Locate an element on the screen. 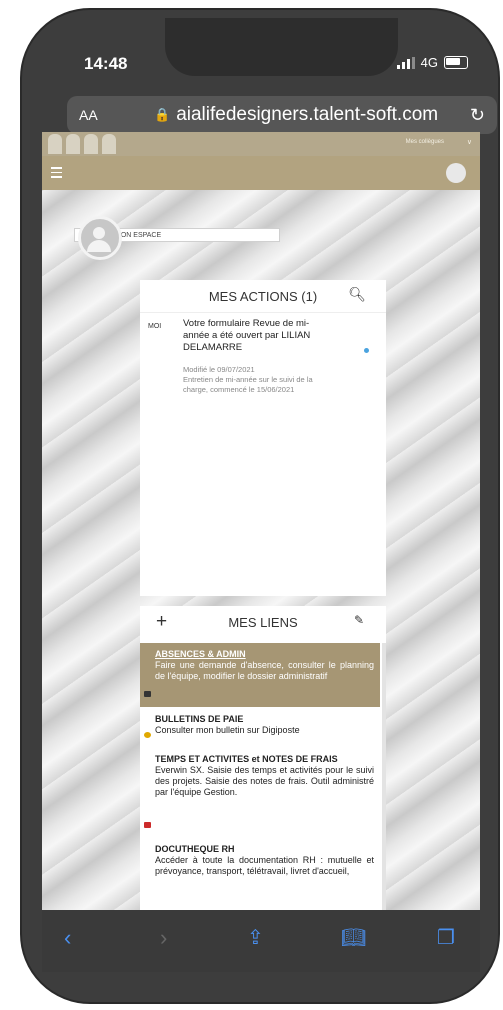 The height and width of the screenshot is (1010, 503). address-bar: AA 🔒 aialifedesigners.talent-soft.com ↻ is located at coordinates (282, 115).